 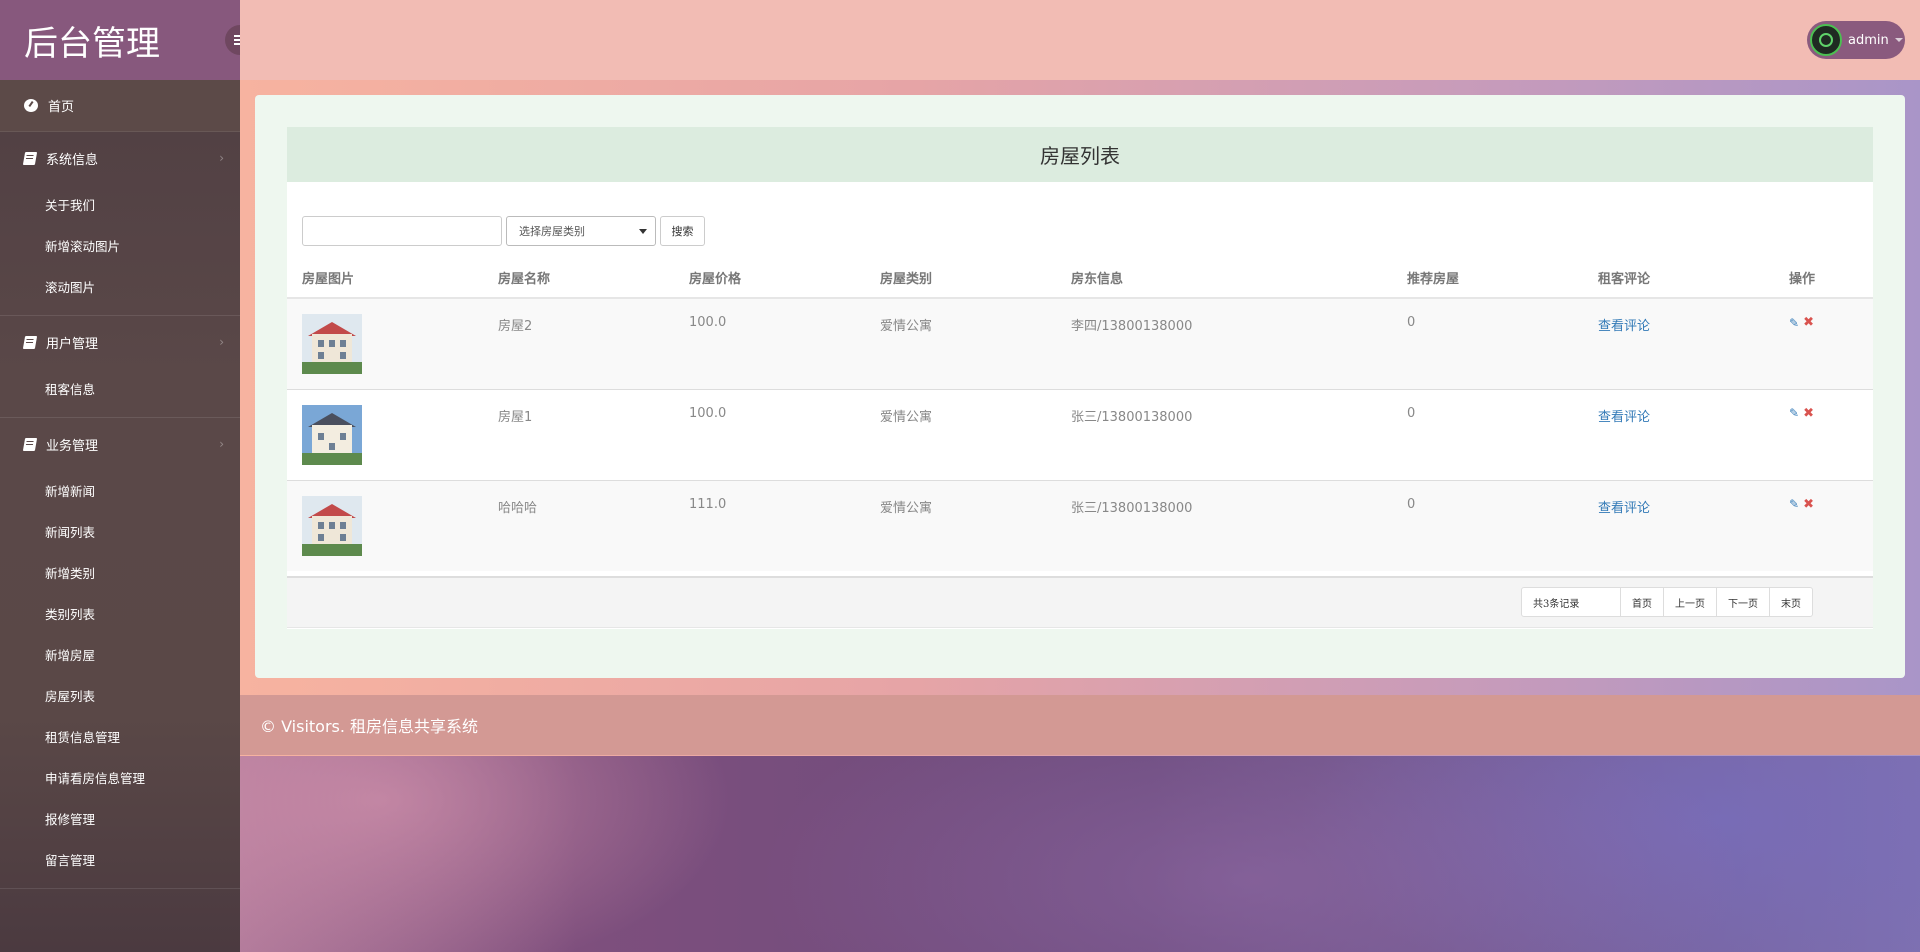 What do you see at coordinates (385, 278) in the screenshot?
I see `column-header: 房屋图片` at bounding box center [385, 278].